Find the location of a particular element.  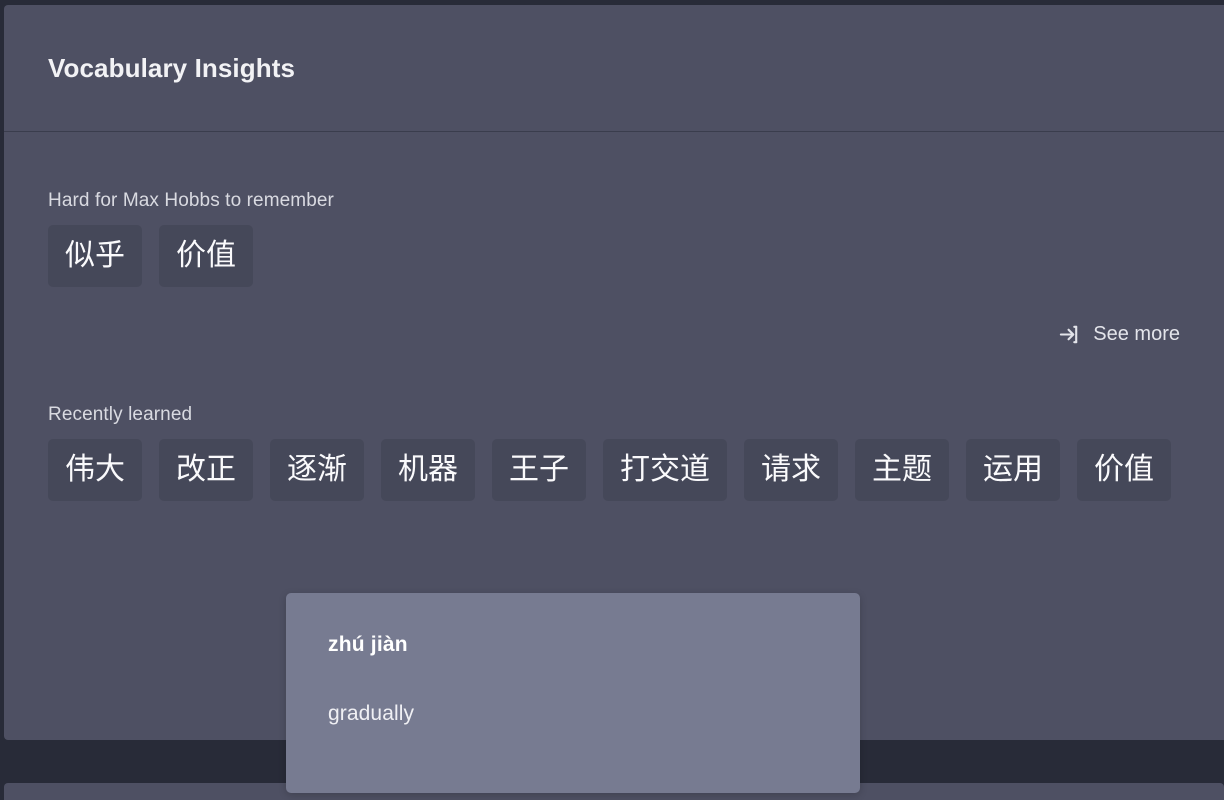

page-title: Vocabulary Insights is located at coordinates (172, 67).